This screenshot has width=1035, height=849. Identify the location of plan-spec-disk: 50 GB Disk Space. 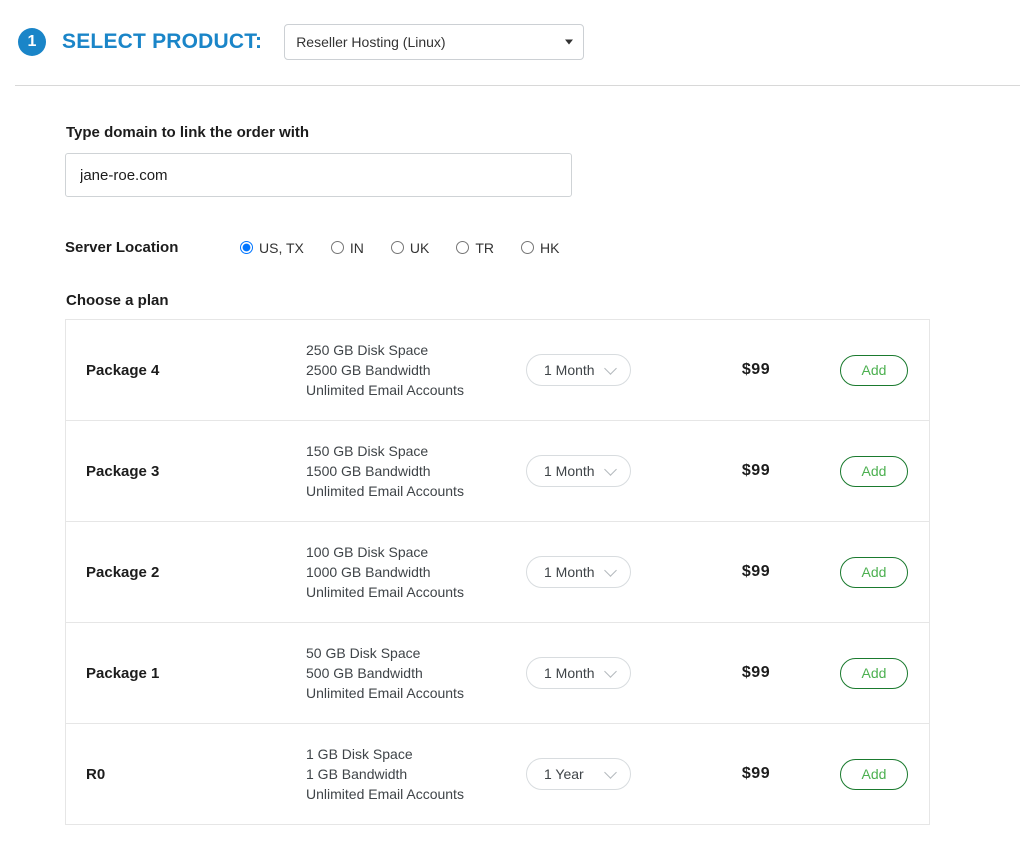
(363, 653).